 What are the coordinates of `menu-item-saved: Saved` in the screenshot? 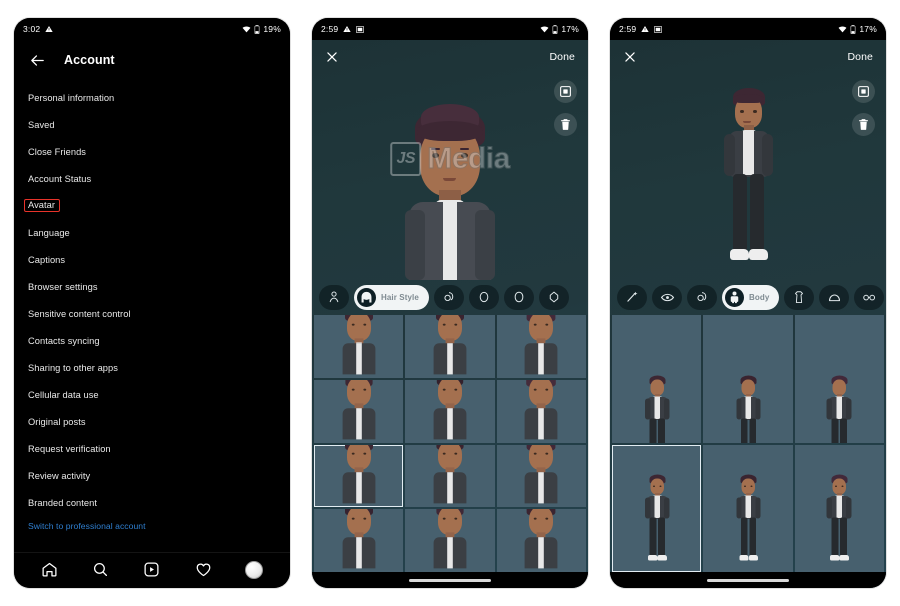 It's located at (152, 124).